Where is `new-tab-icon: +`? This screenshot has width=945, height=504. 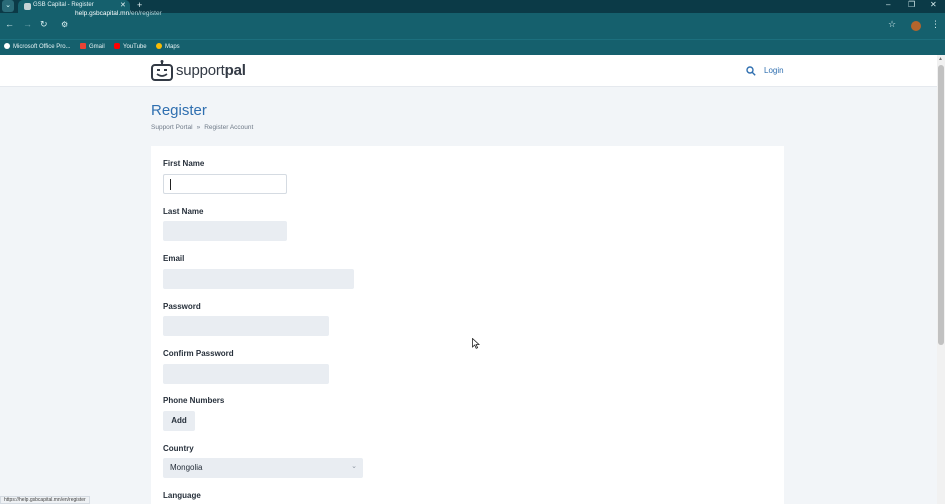
new-tab-icon: + is located at coordinates (139, 5).